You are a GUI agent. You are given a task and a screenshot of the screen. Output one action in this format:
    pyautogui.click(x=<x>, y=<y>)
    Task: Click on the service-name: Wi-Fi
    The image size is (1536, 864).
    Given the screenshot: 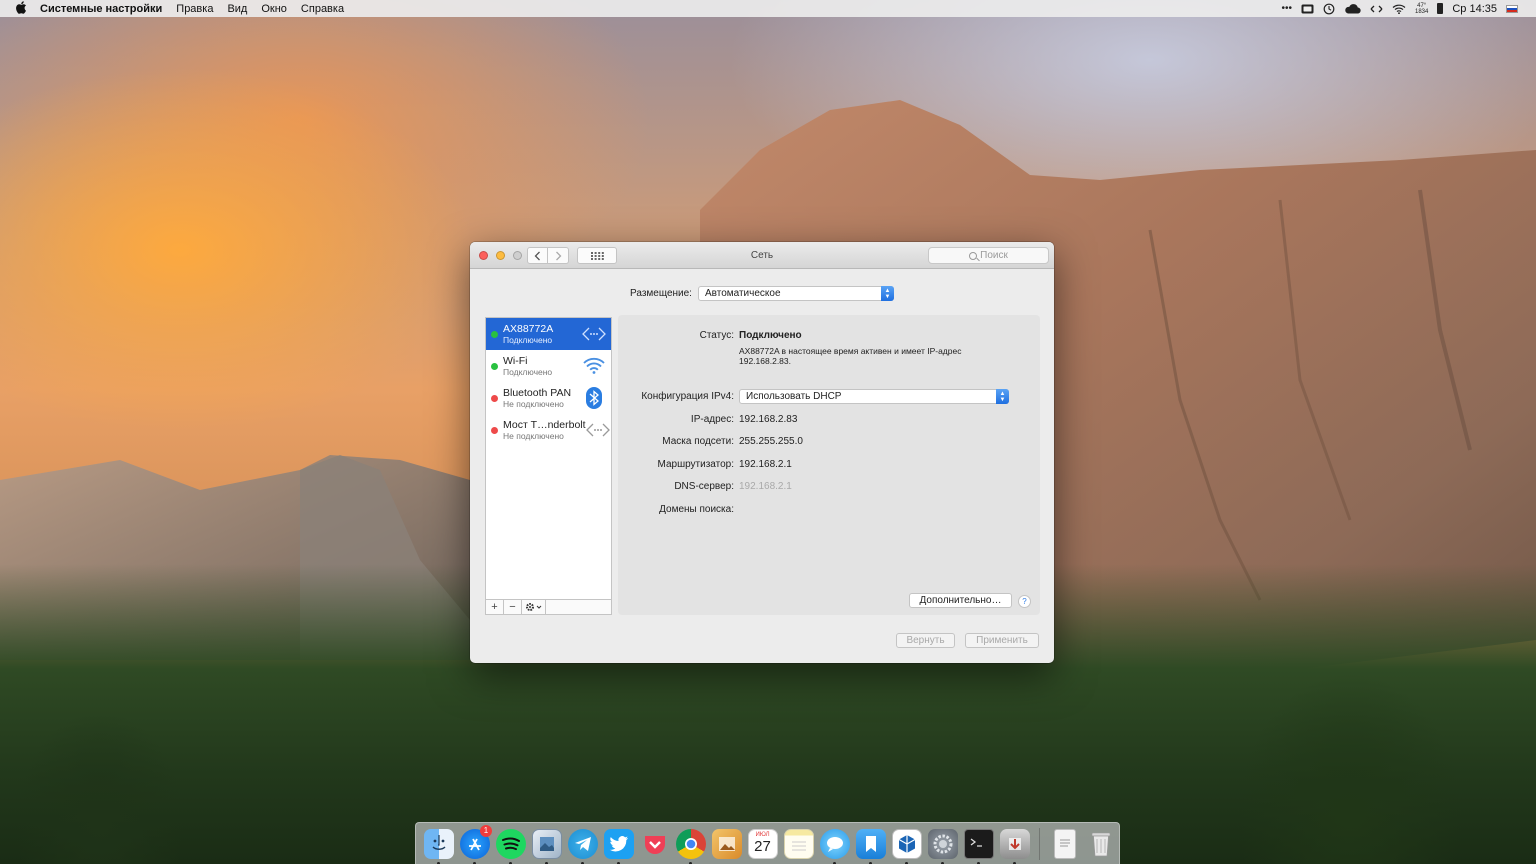 What is the action you would take?
    pyautogui.click(x=515, y=361)
    